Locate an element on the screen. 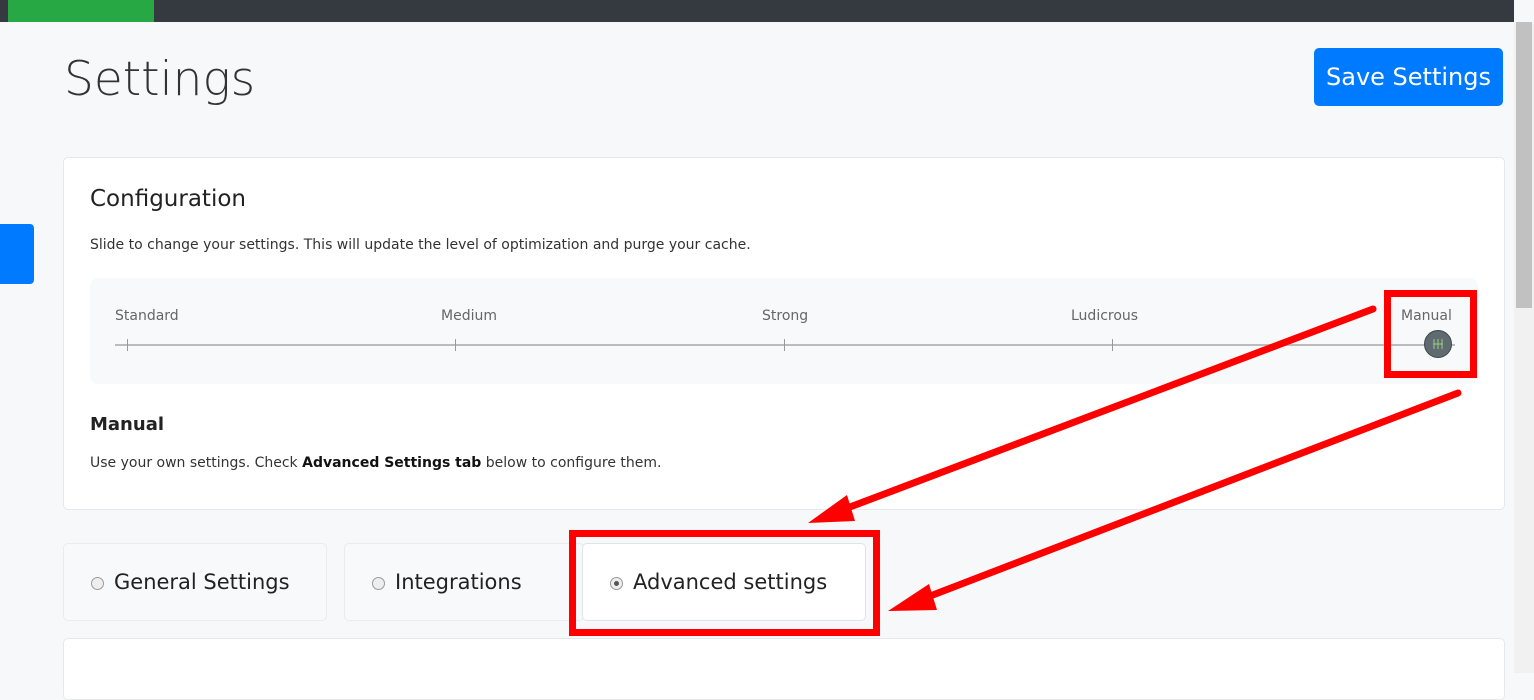  annotation-arrowhead is located at coordinates (912, 597).